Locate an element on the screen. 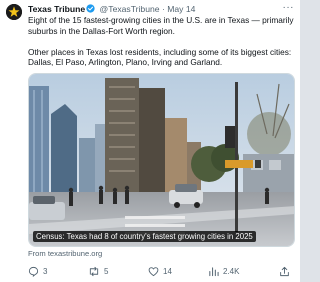 This screenshot has height=282, width=320. views-count: 2.4K is located at coordinates (231, 271).